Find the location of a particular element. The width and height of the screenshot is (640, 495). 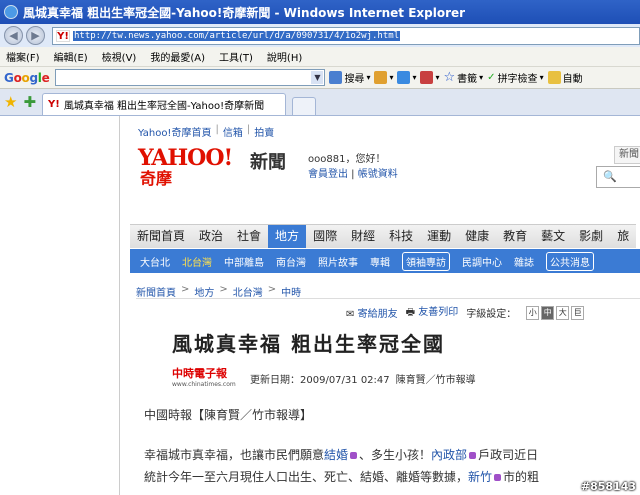

toolbar-tool-3: ▾ is located at coordinates (430, 77).